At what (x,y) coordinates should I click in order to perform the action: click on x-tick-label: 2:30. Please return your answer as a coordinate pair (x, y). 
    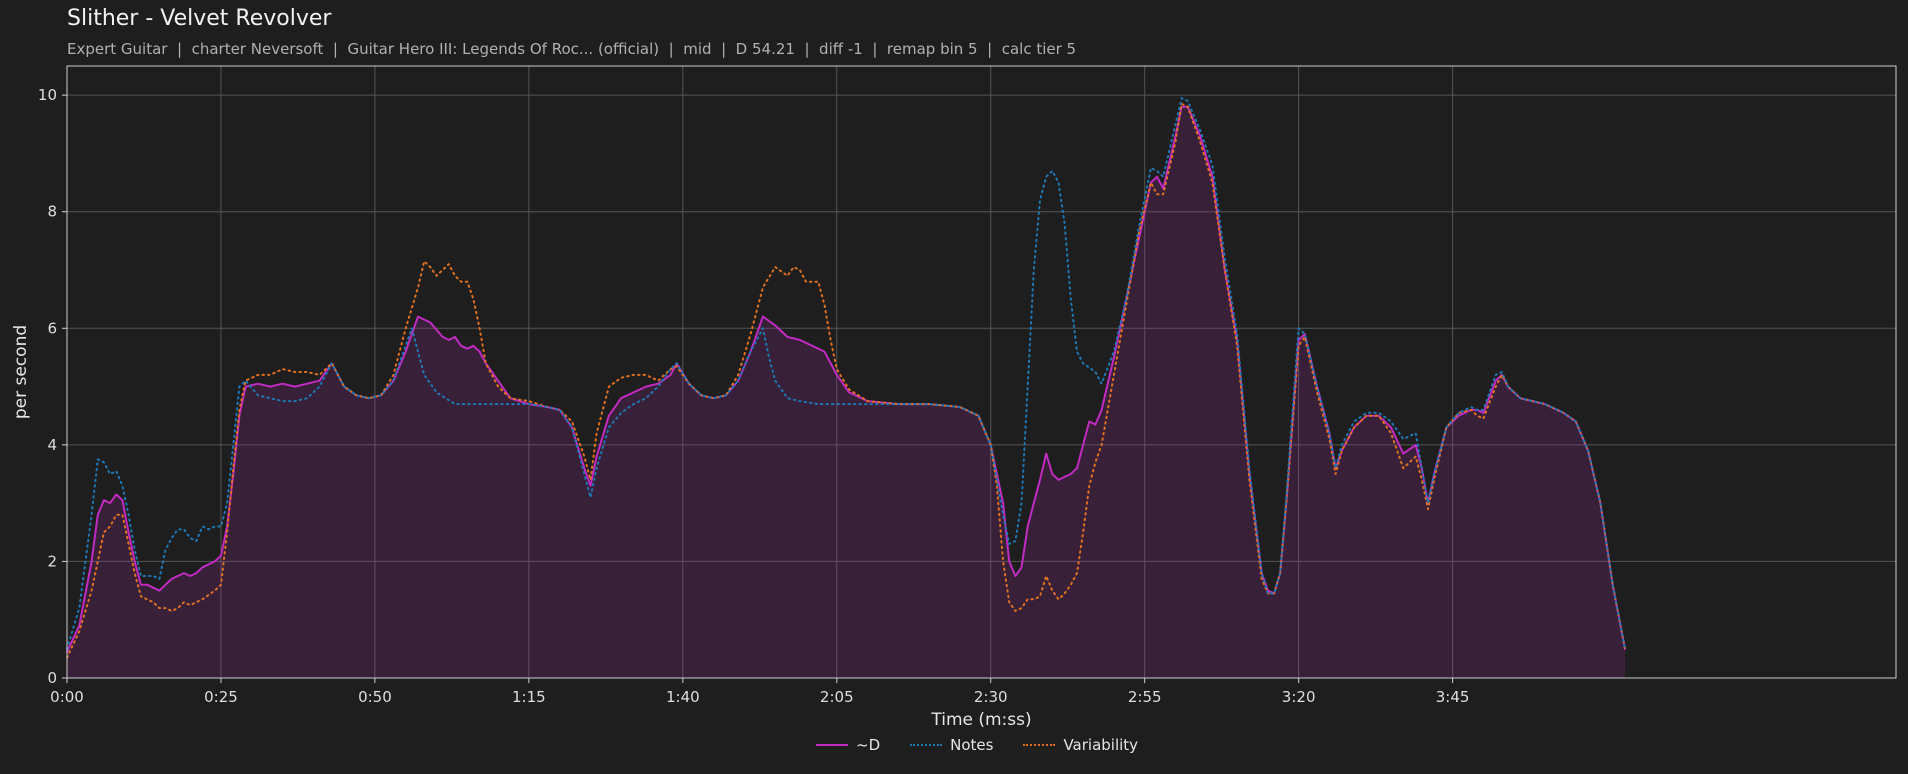
    Looking at the image, I should click on (991, 697).